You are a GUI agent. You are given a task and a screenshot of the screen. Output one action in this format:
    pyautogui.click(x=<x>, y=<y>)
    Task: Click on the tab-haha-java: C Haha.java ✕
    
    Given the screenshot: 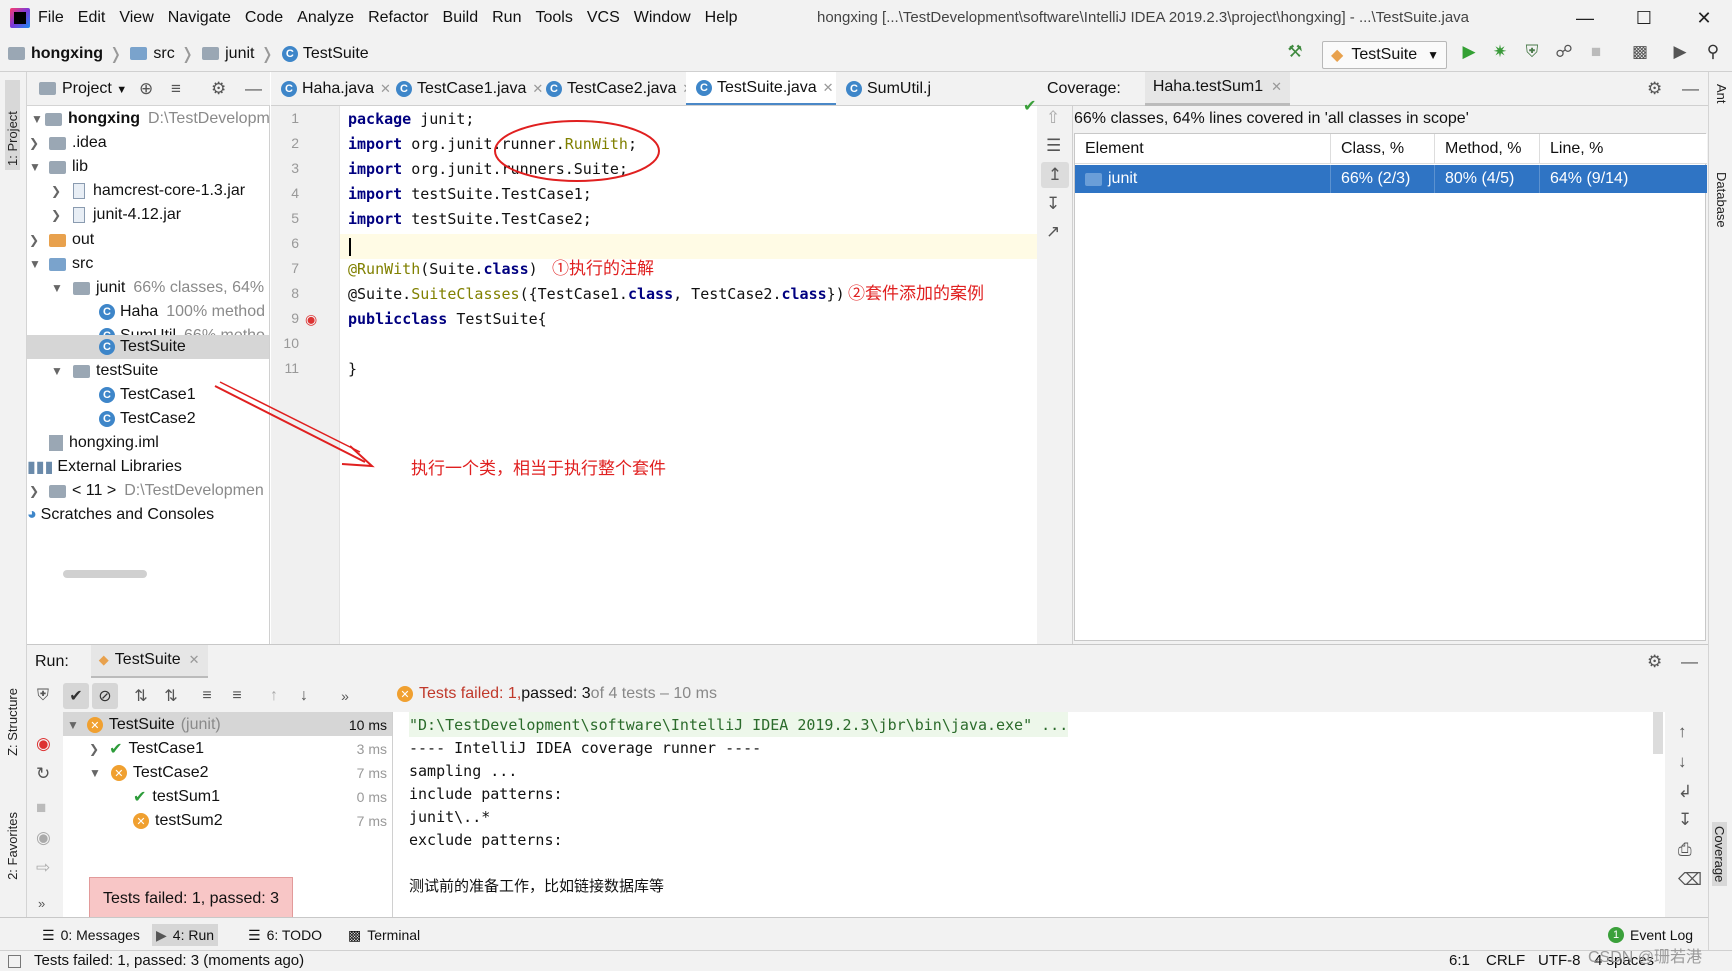 What is the action you would take?
    pyautogui.click(x=331, y=88)
    